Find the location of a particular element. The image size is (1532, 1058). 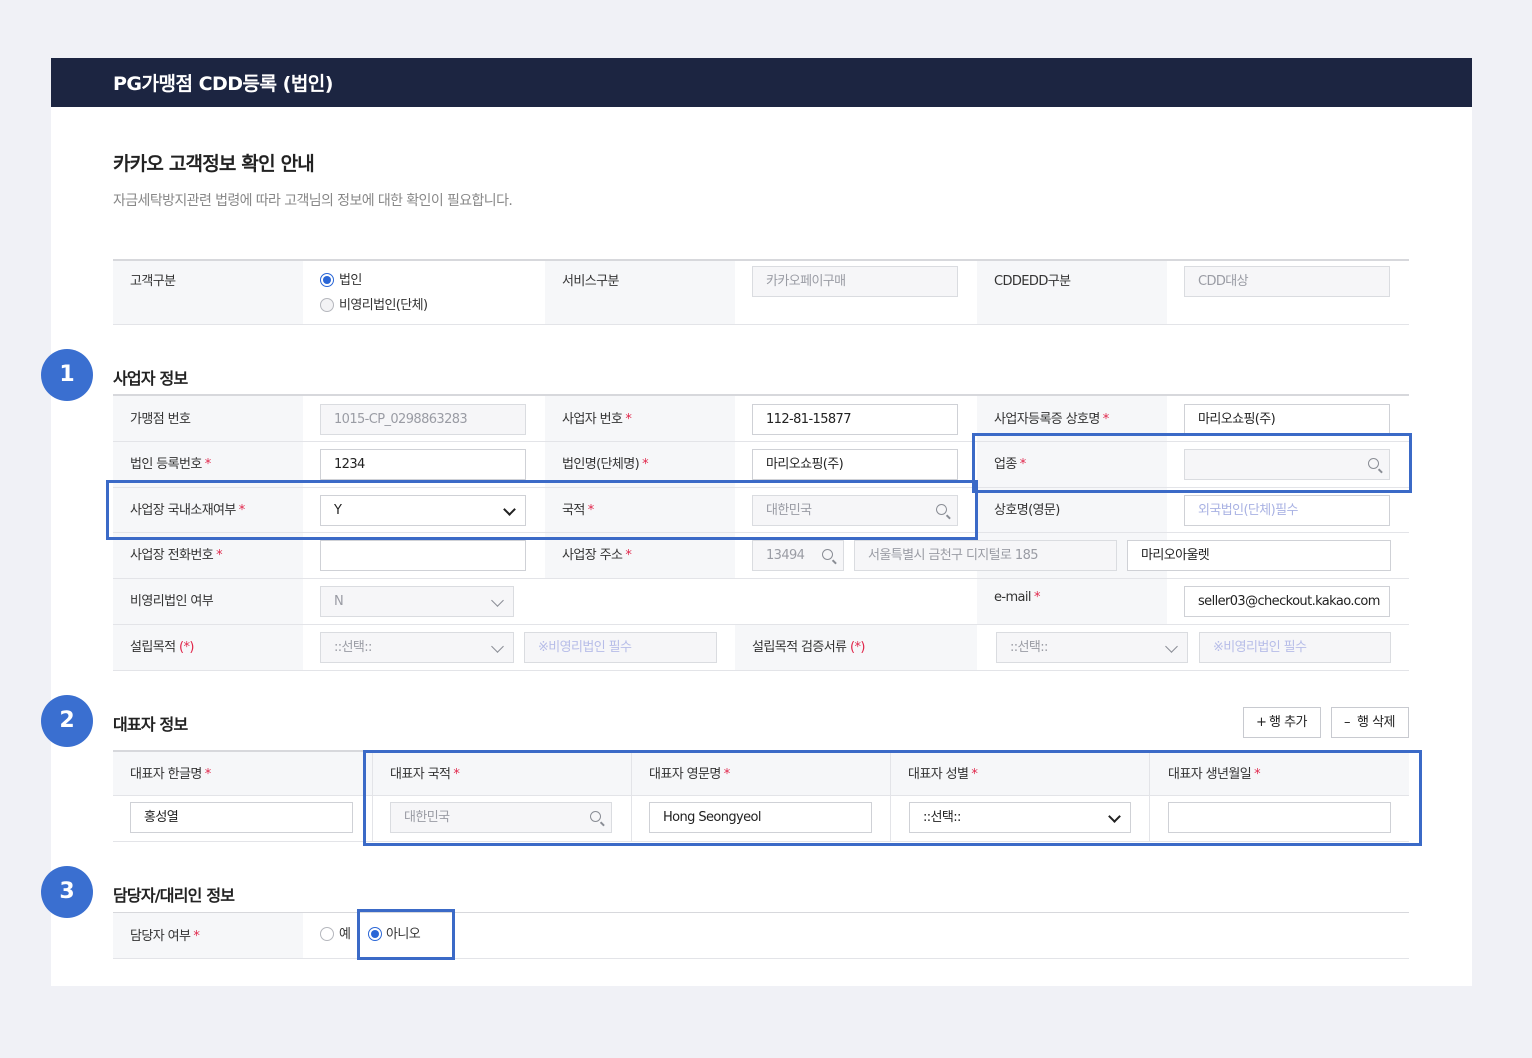

service-type-label: 서비스구분 is located at coordinates (590, 281).